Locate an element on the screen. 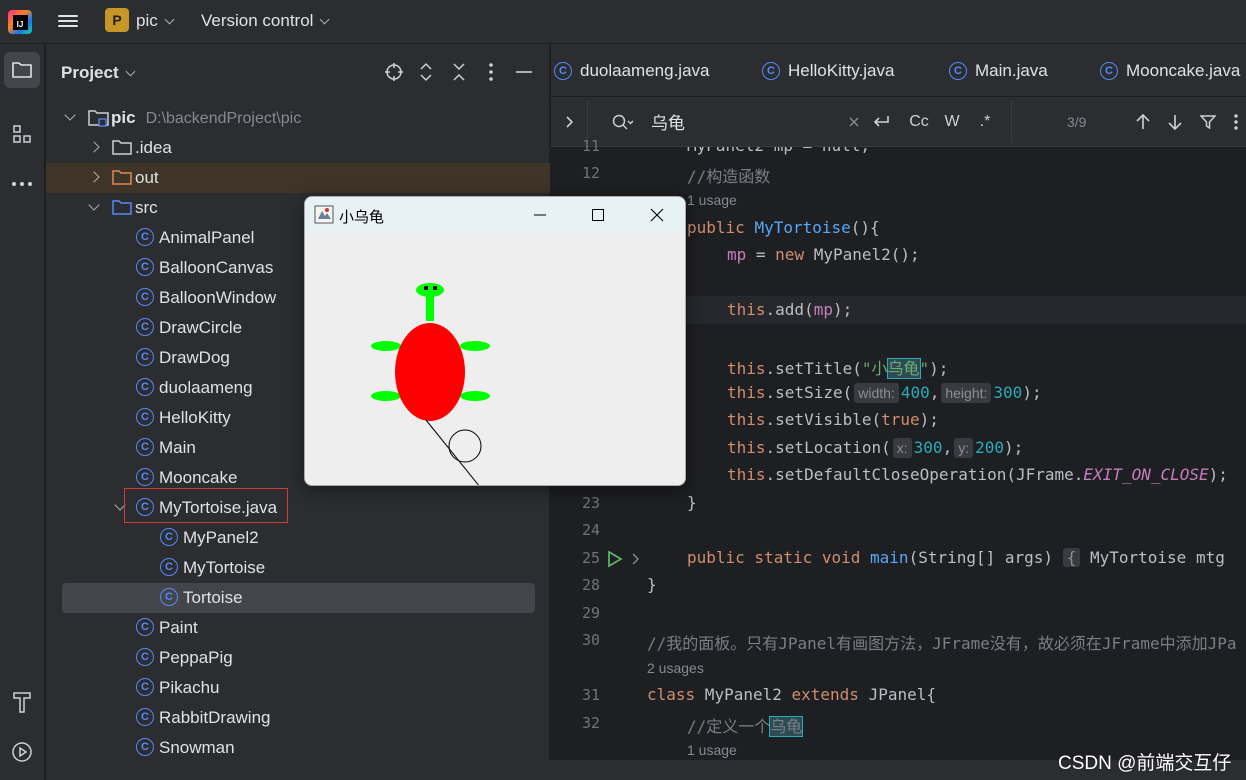 The image size is (1246, 780). fold-expand-icon is located at coordinates (636, 559).